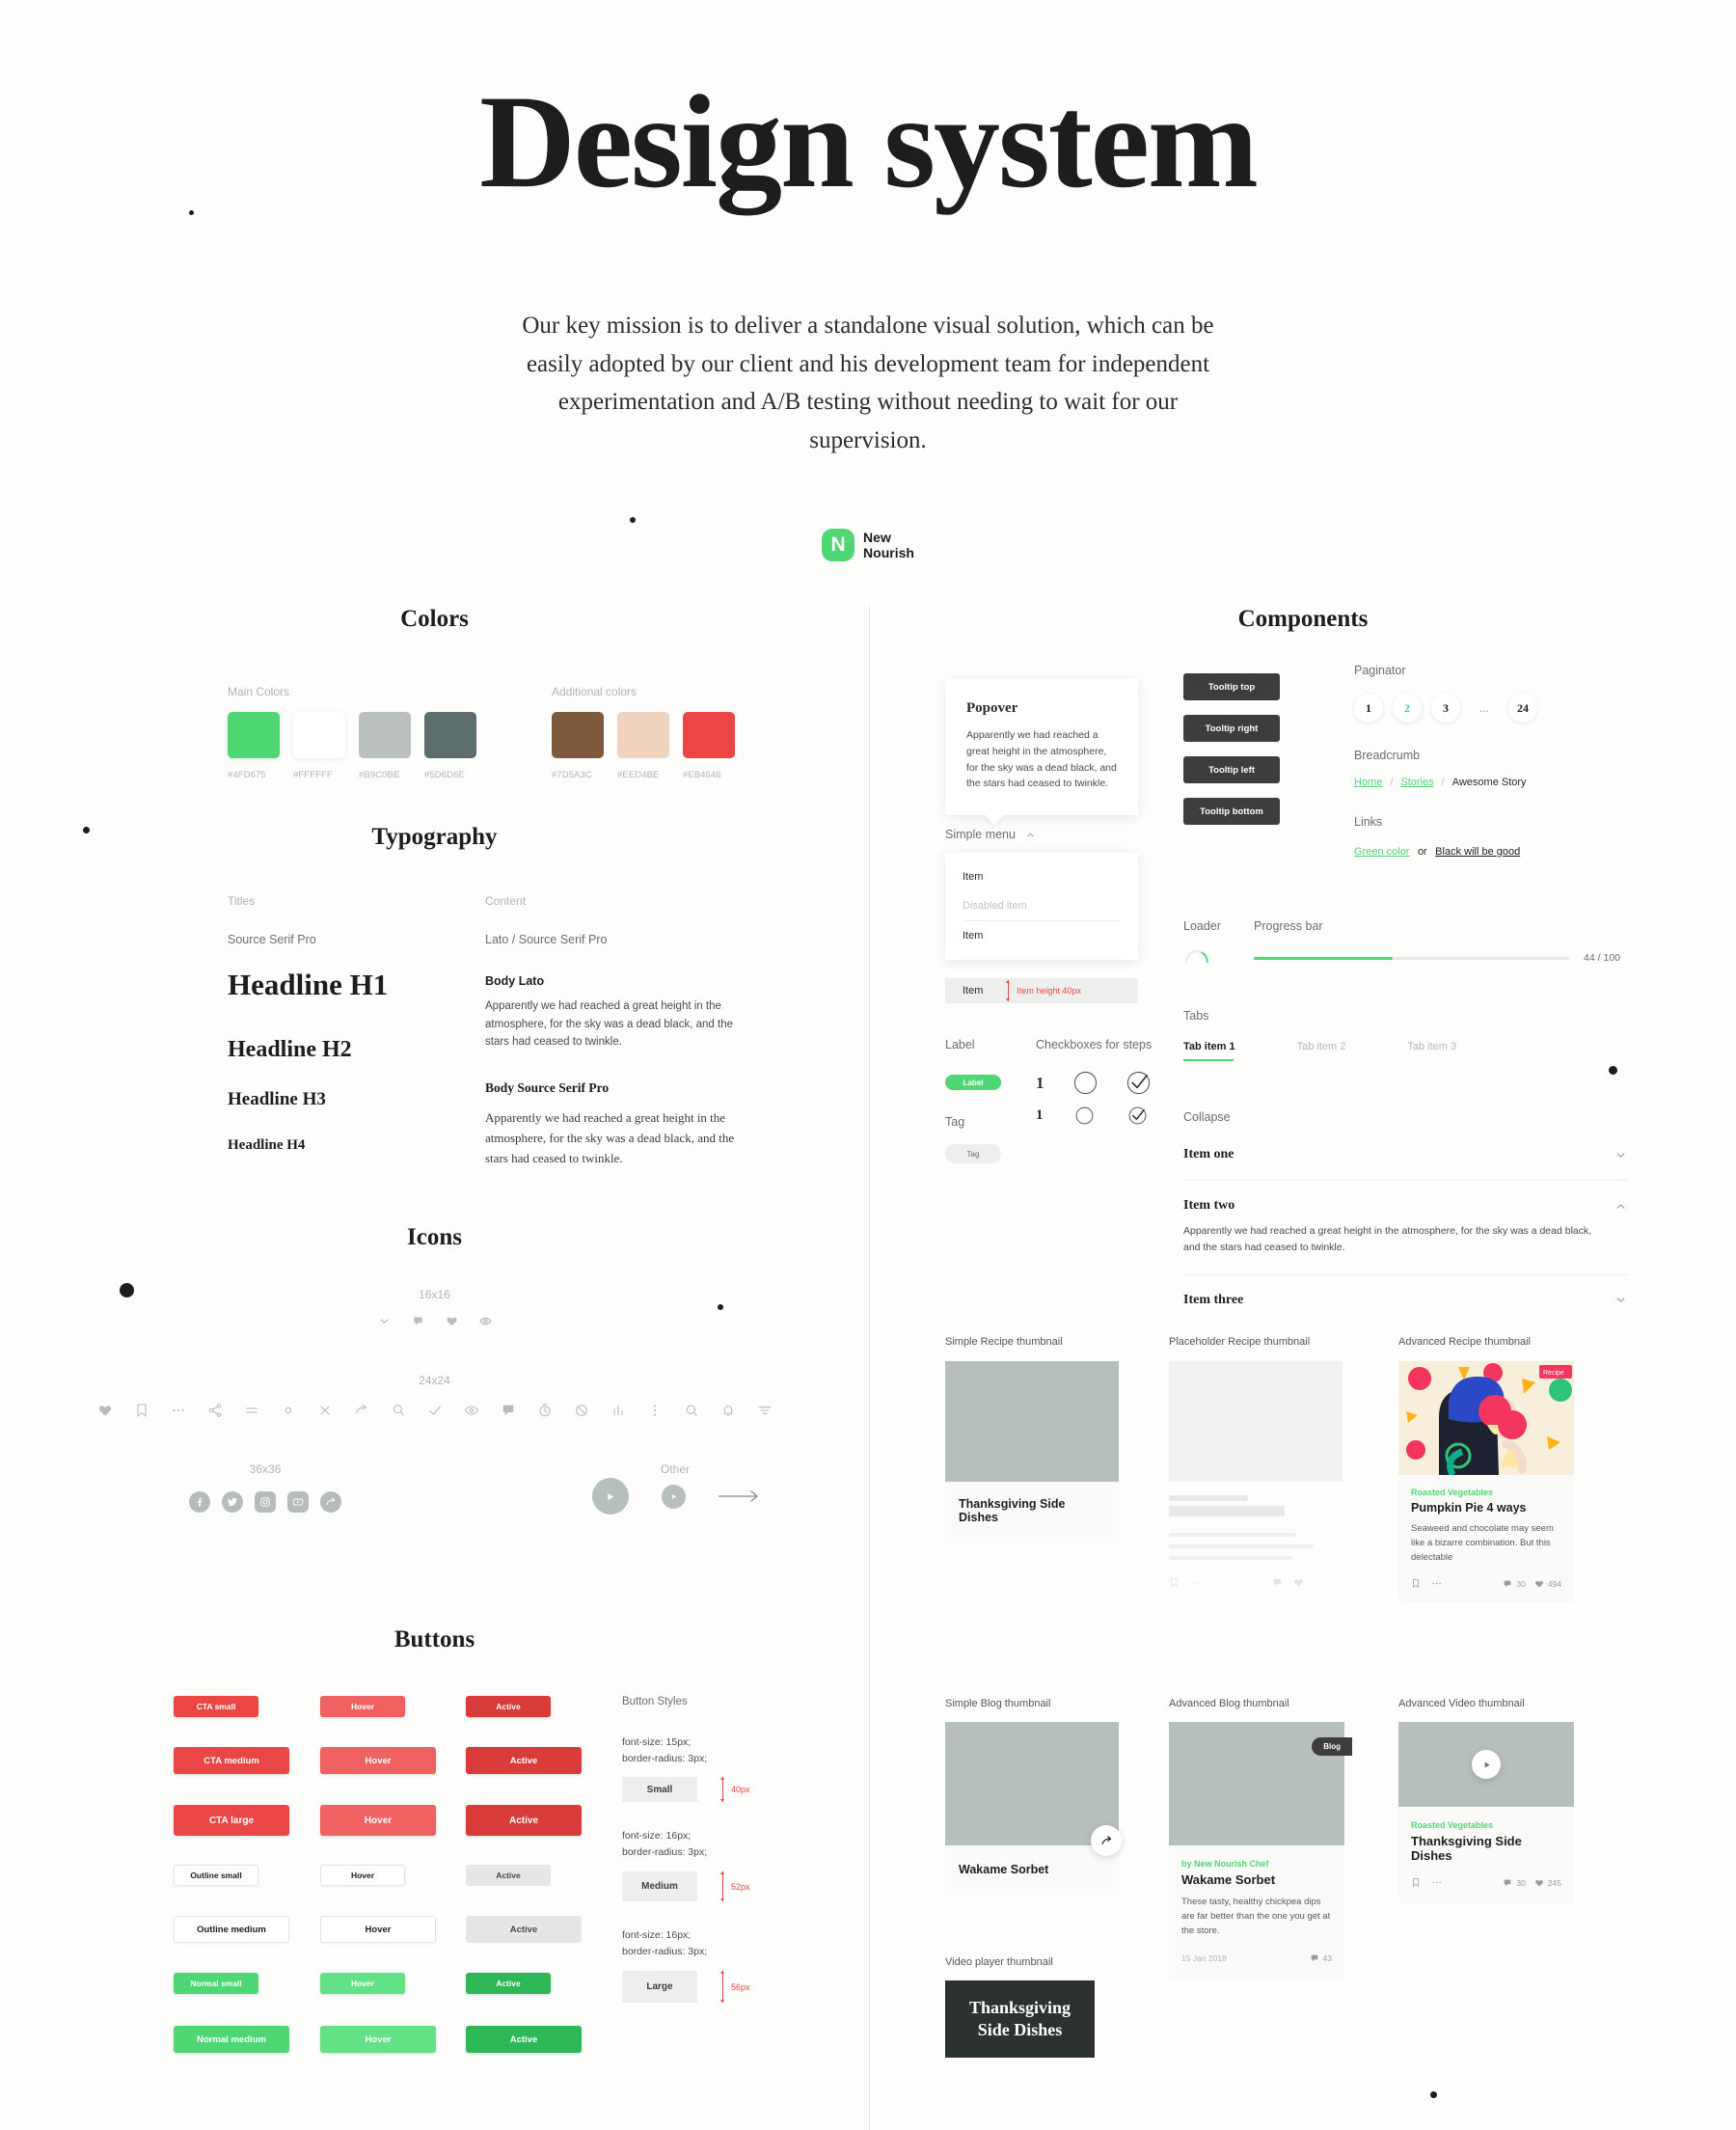  I want to click on twitter-icon, so click(232, 1502).